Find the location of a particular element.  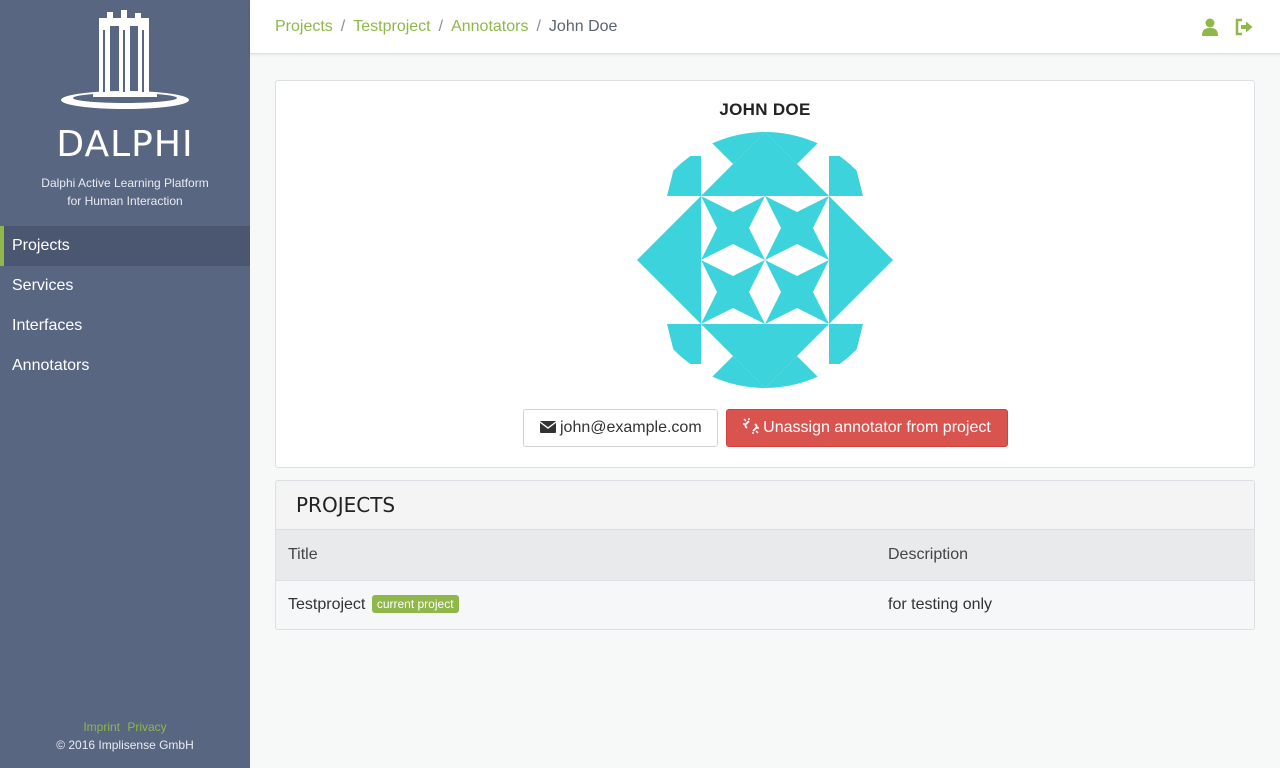

project-title: Testproject is located at coordinates (326, 604).